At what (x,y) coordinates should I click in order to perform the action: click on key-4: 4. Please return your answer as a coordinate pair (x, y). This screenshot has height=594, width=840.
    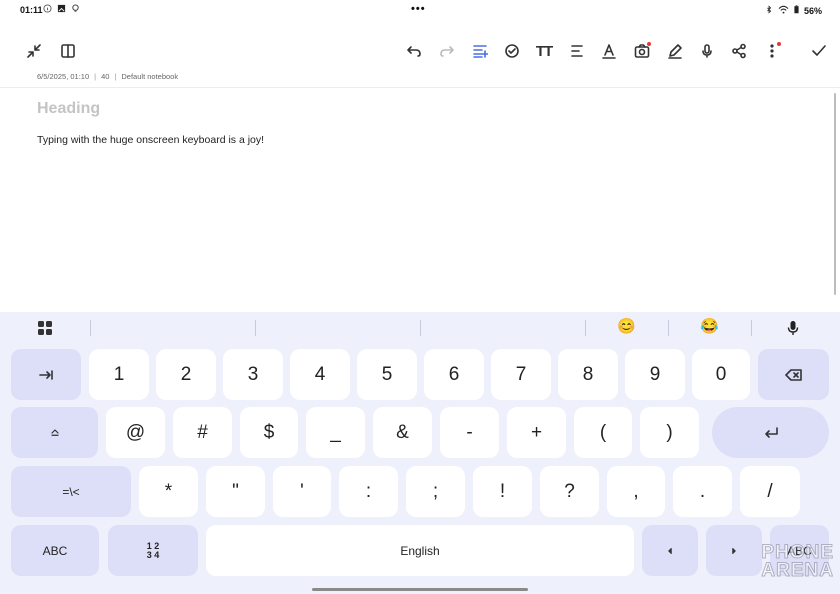
    Looking at the image, I should click on (320, 374).